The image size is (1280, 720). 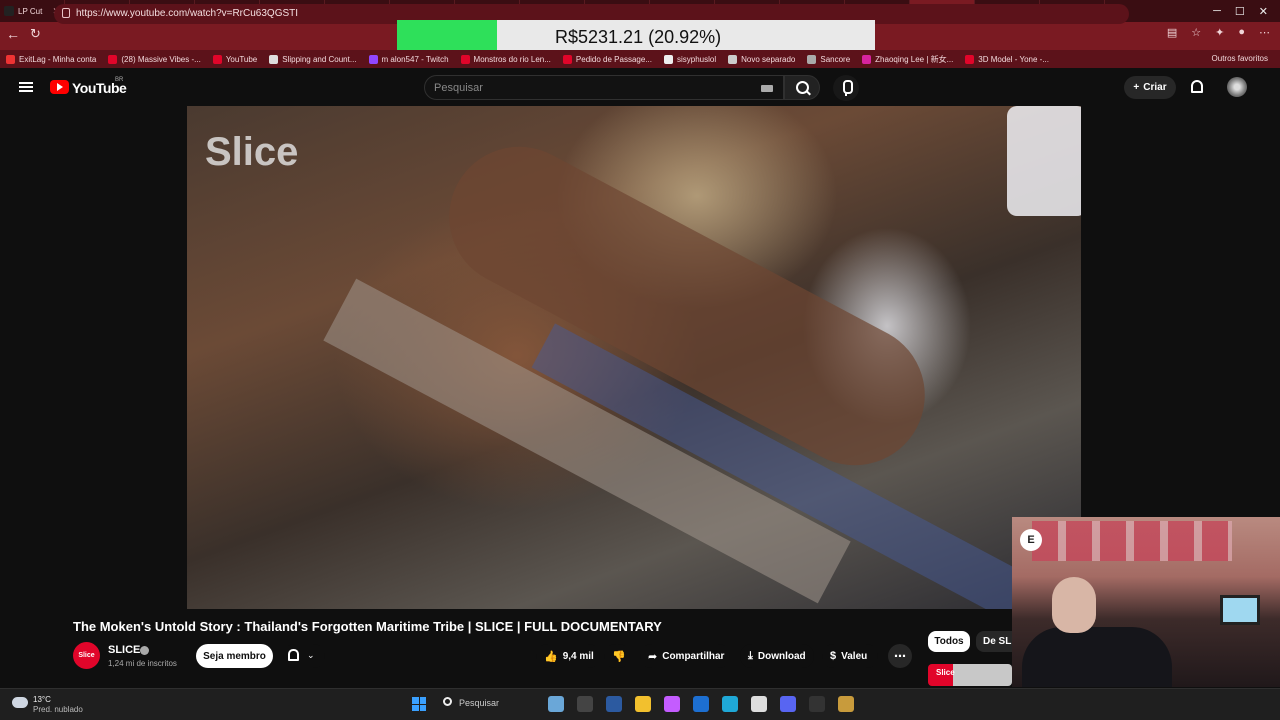 I want to click on tab-title: LP Cut, so click(x=30, y=11).